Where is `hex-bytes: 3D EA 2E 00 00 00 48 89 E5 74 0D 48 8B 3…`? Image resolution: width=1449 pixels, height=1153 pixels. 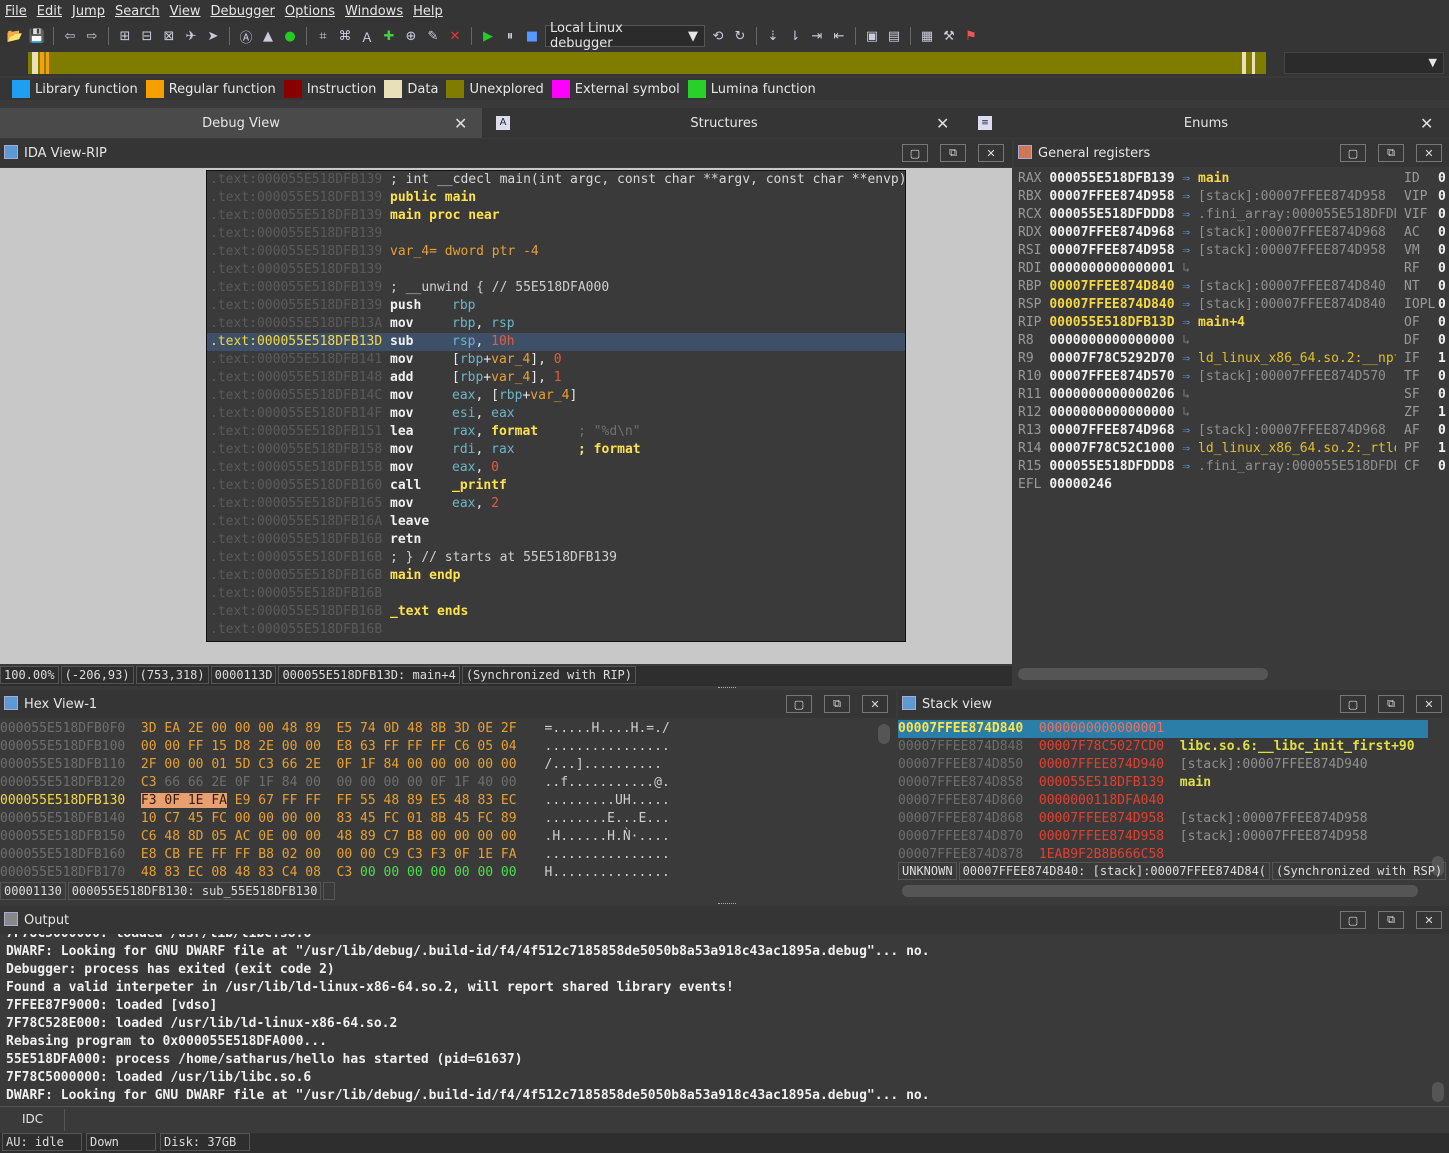 hex-bytes: 3D EA 2E 00 00 00 48 89 E5 74 0D 48 8B 3… is located at coordinates (335, 729).